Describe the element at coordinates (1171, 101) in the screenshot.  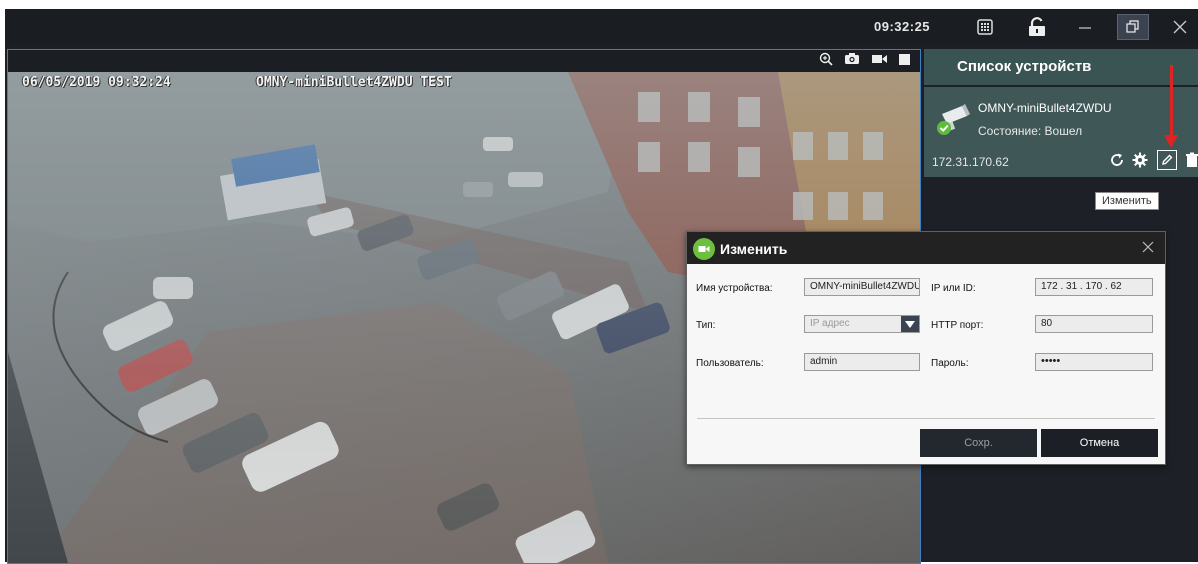
I see `annotation-arrow` at that location.